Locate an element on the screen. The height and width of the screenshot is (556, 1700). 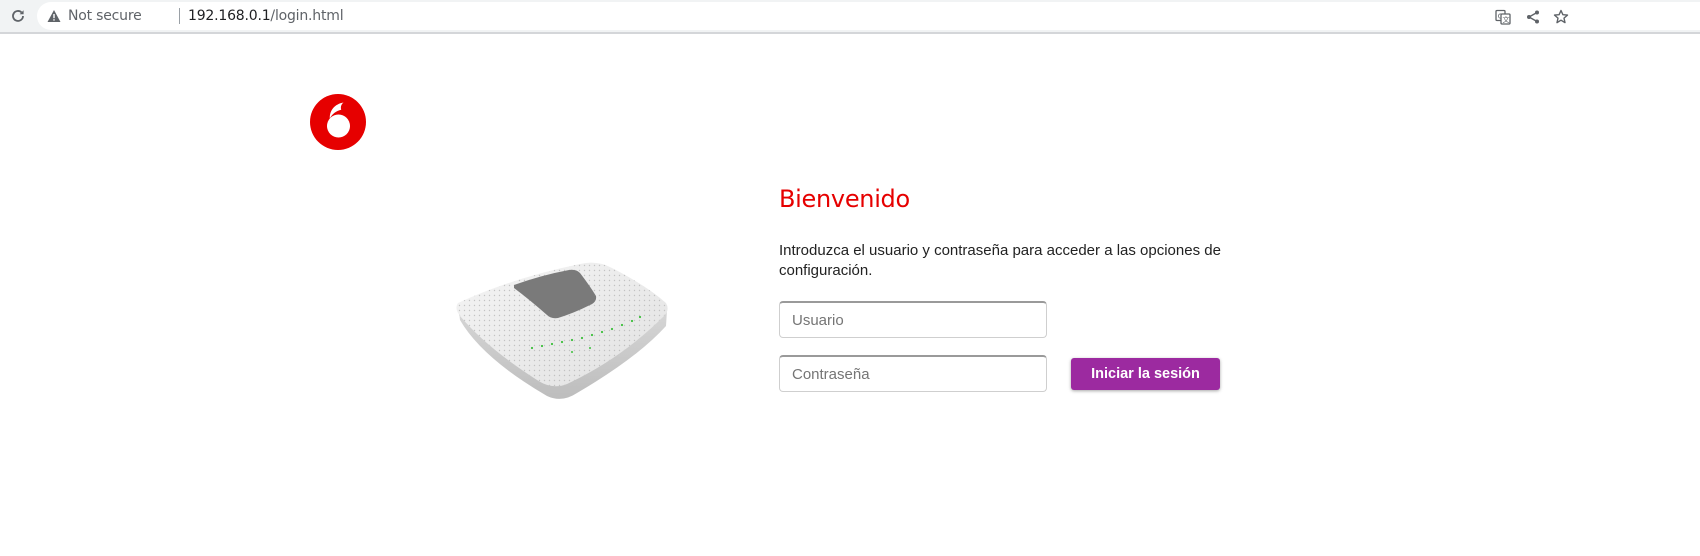
security-status: Not secure is located at coordinates (105, 16).